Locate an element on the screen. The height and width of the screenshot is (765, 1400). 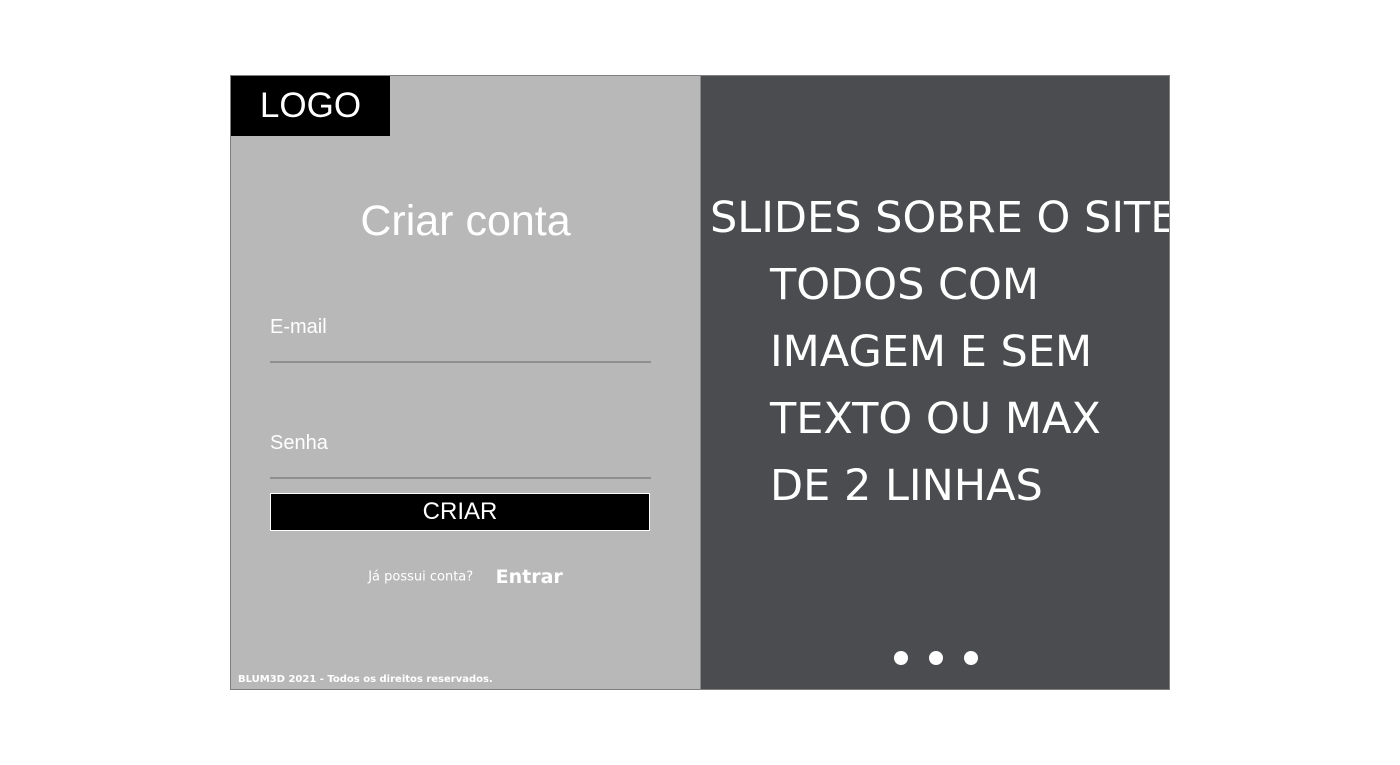
login-prompt: Já possui conta? is located at coordinates (421, 577).